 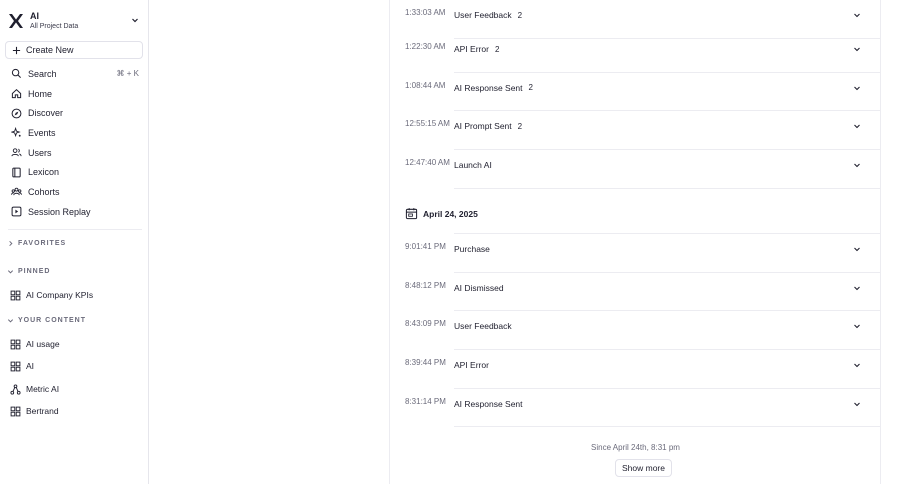 I want to click on content-item-bertrand: Bertrand, so click(x=34, y=411).